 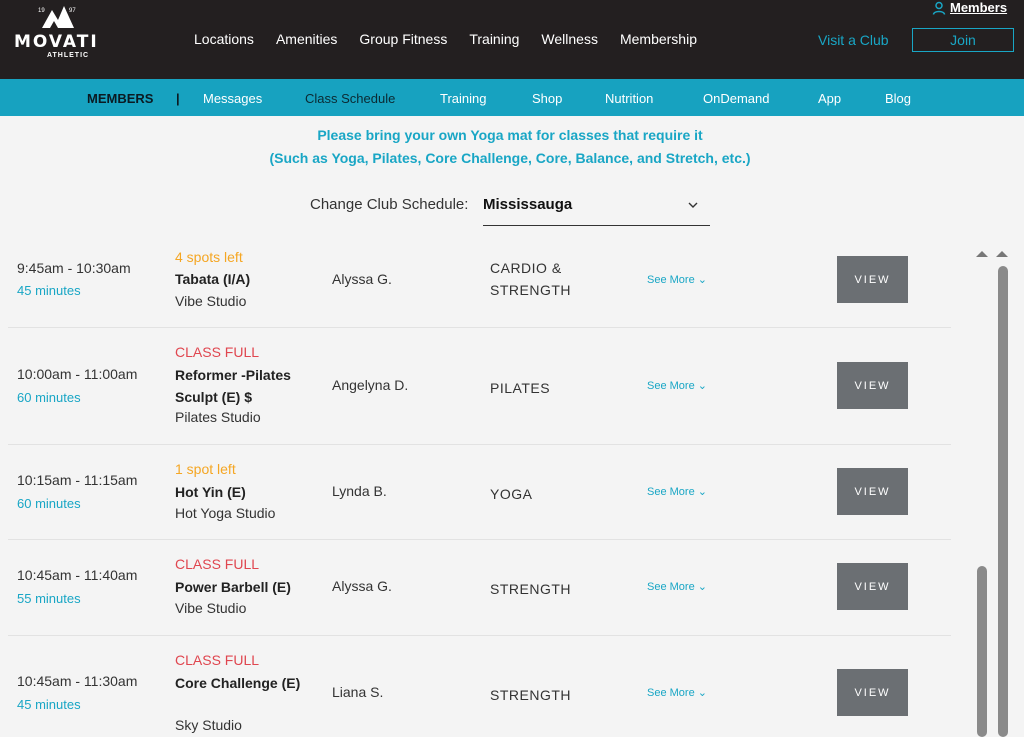 What do you see at coordinates (829, 98) in the screenshot?
I see `subnav-app: App` at bounding box center [829, 98].